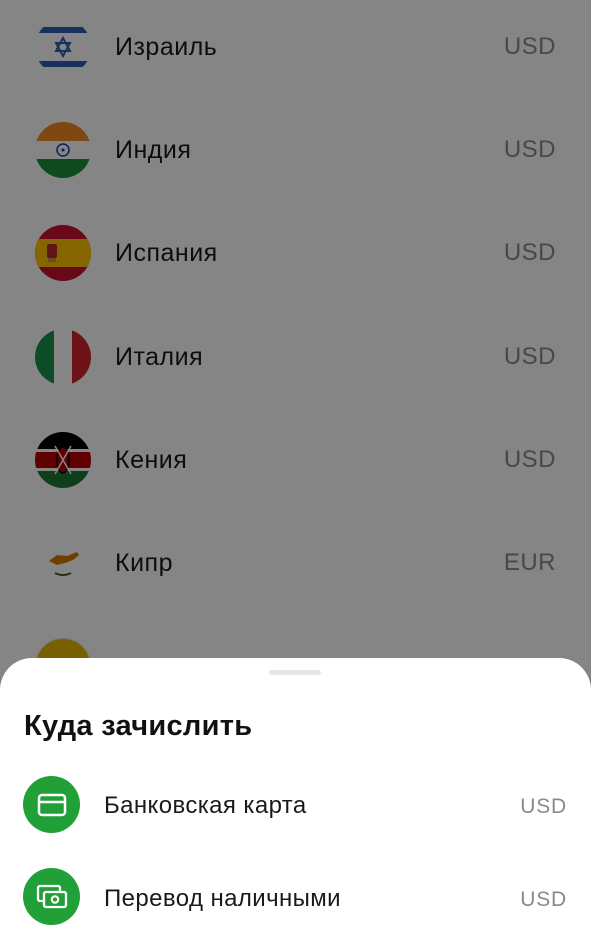 The height and width of the screenshot is (946, 591). I want to click on option-bank-card: Банковская карта USD, so click(295, 807).